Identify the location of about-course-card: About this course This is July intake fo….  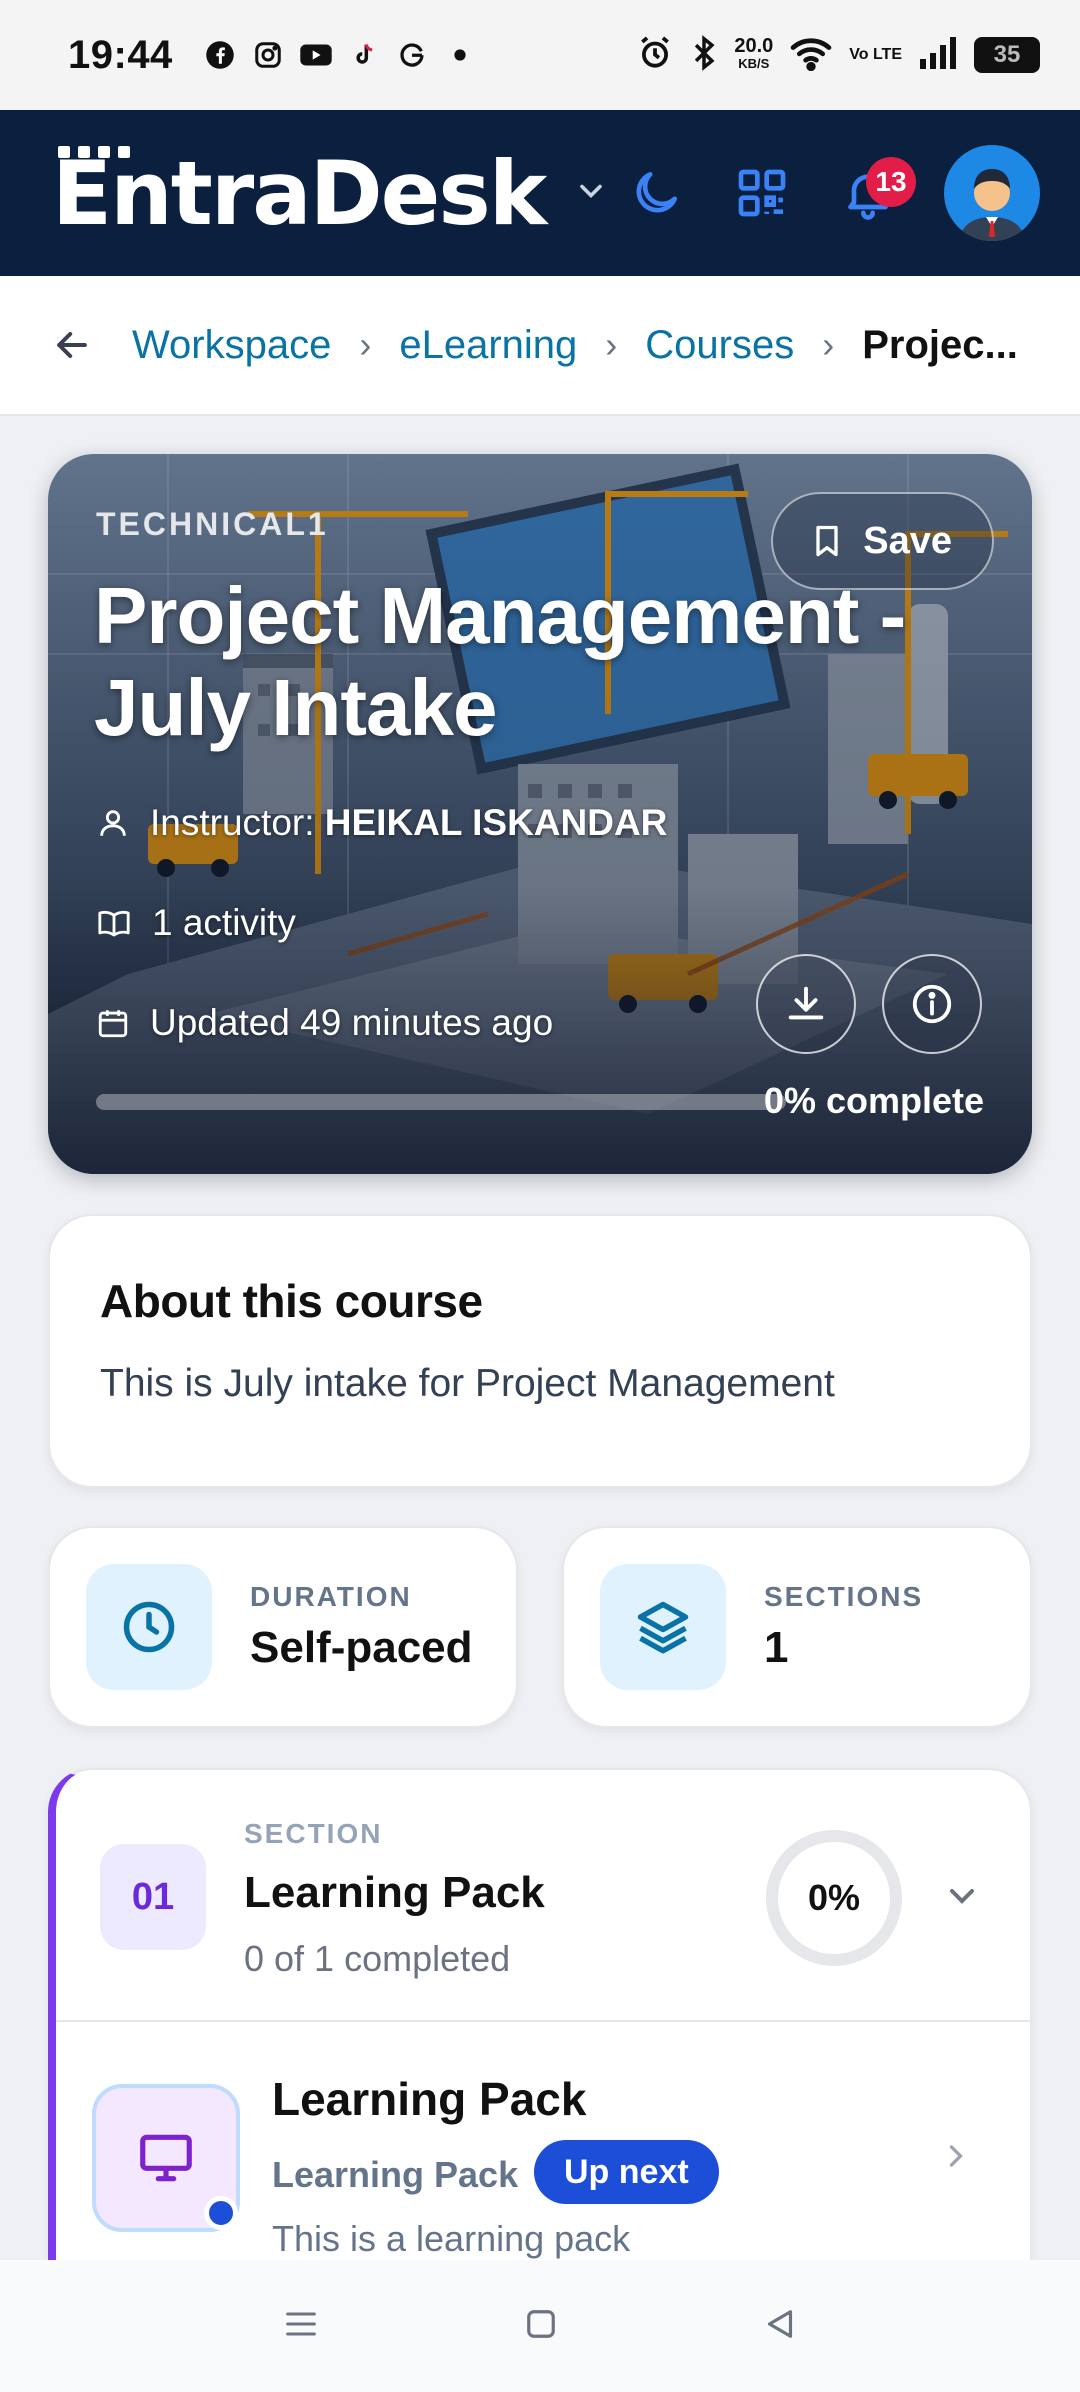
(540, 1351).